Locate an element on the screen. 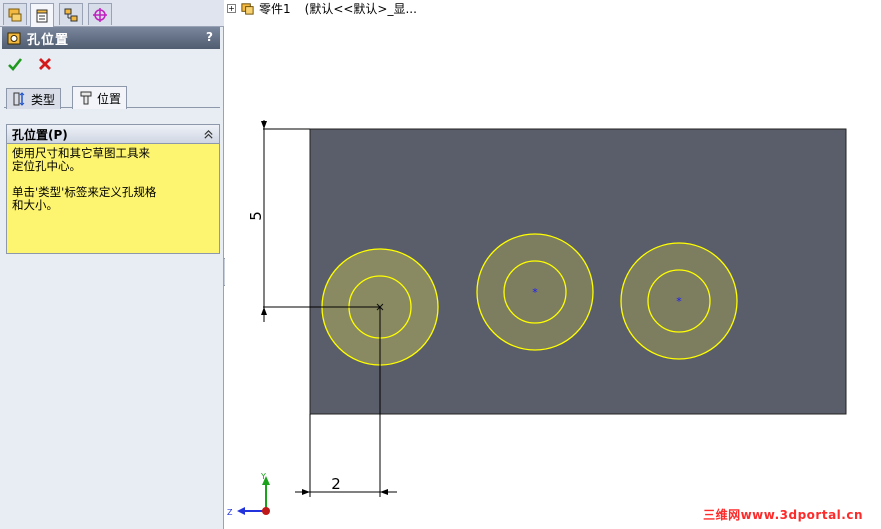 The width and height of the screenshot is (881, 529). cancel-button is located at coordinates (45, 64).